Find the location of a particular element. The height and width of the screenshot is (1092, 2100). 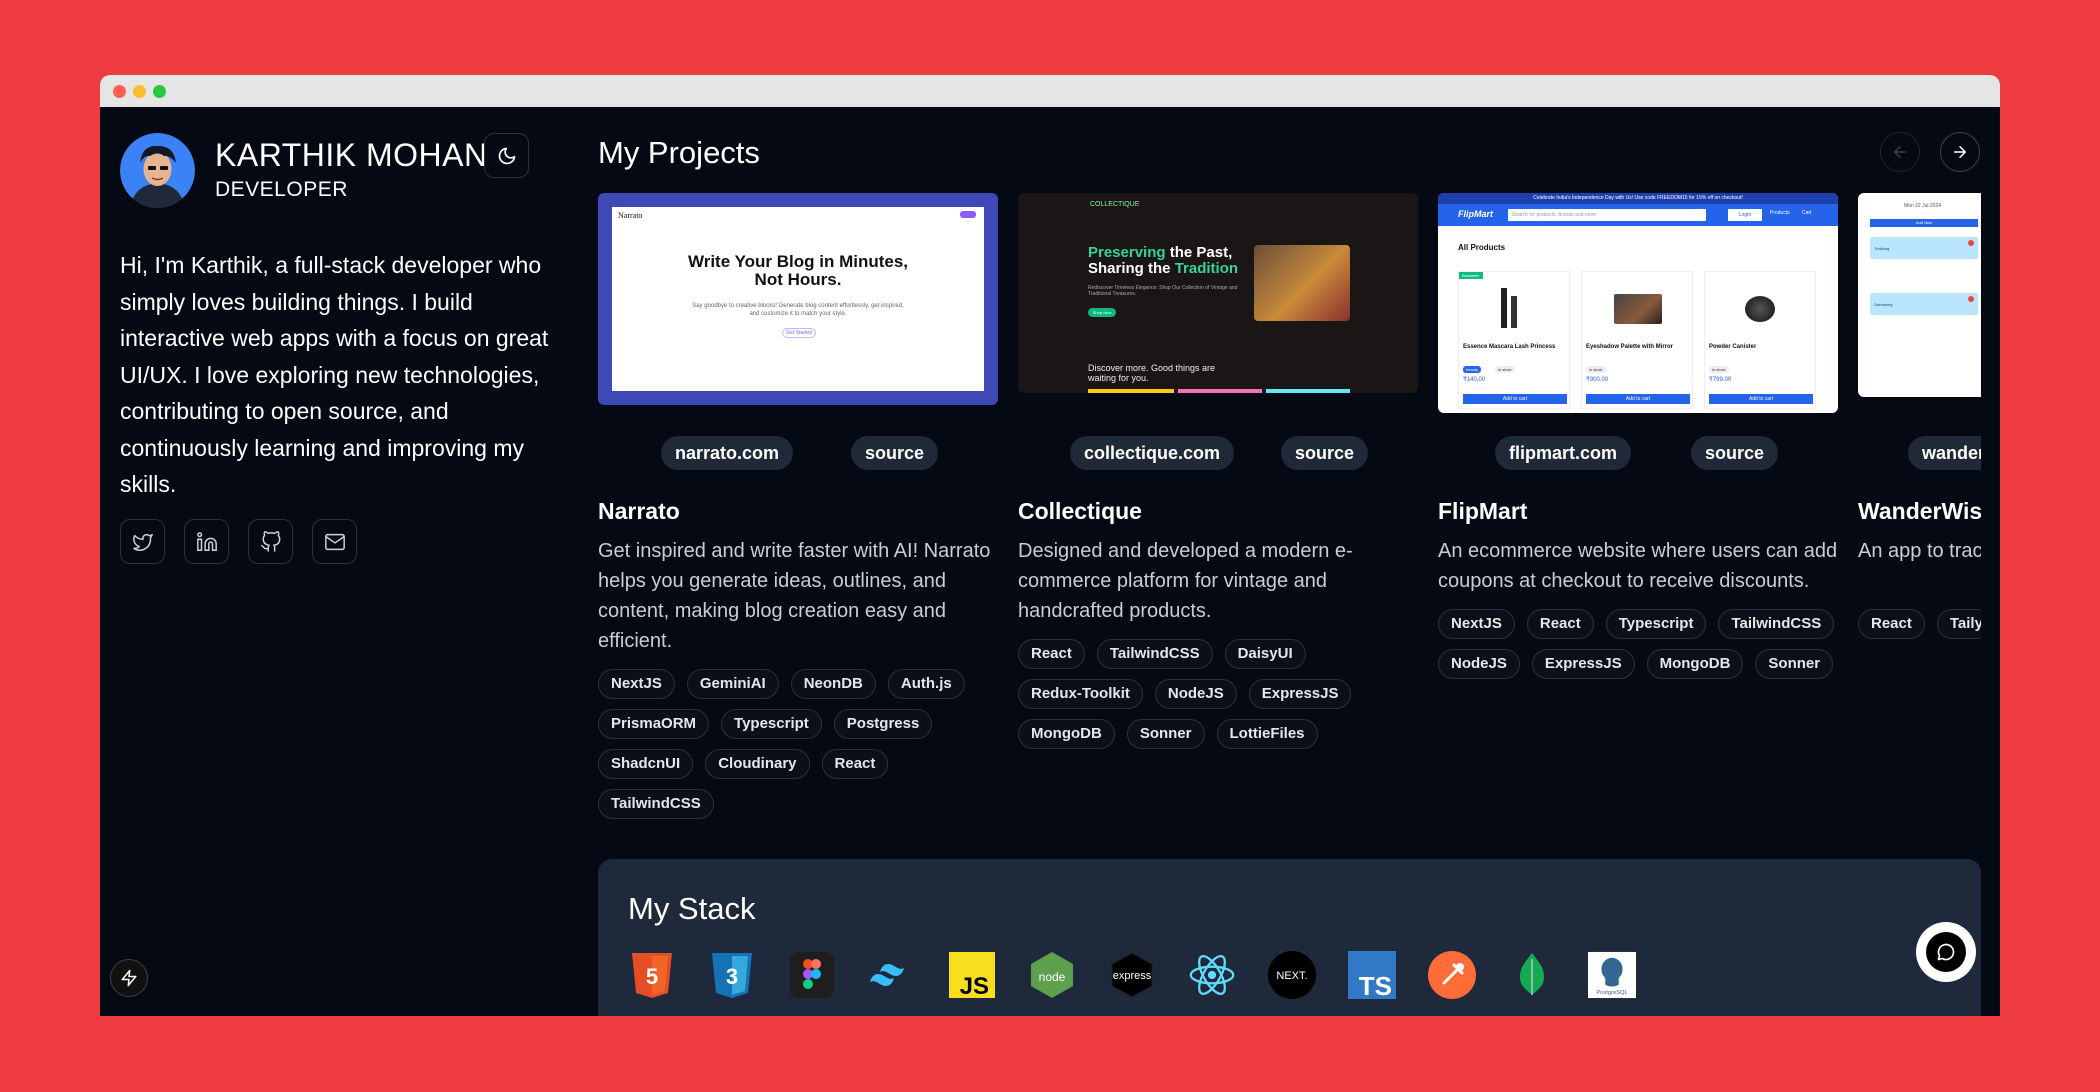

svg-text: node is located at coordinates (1052, 977).